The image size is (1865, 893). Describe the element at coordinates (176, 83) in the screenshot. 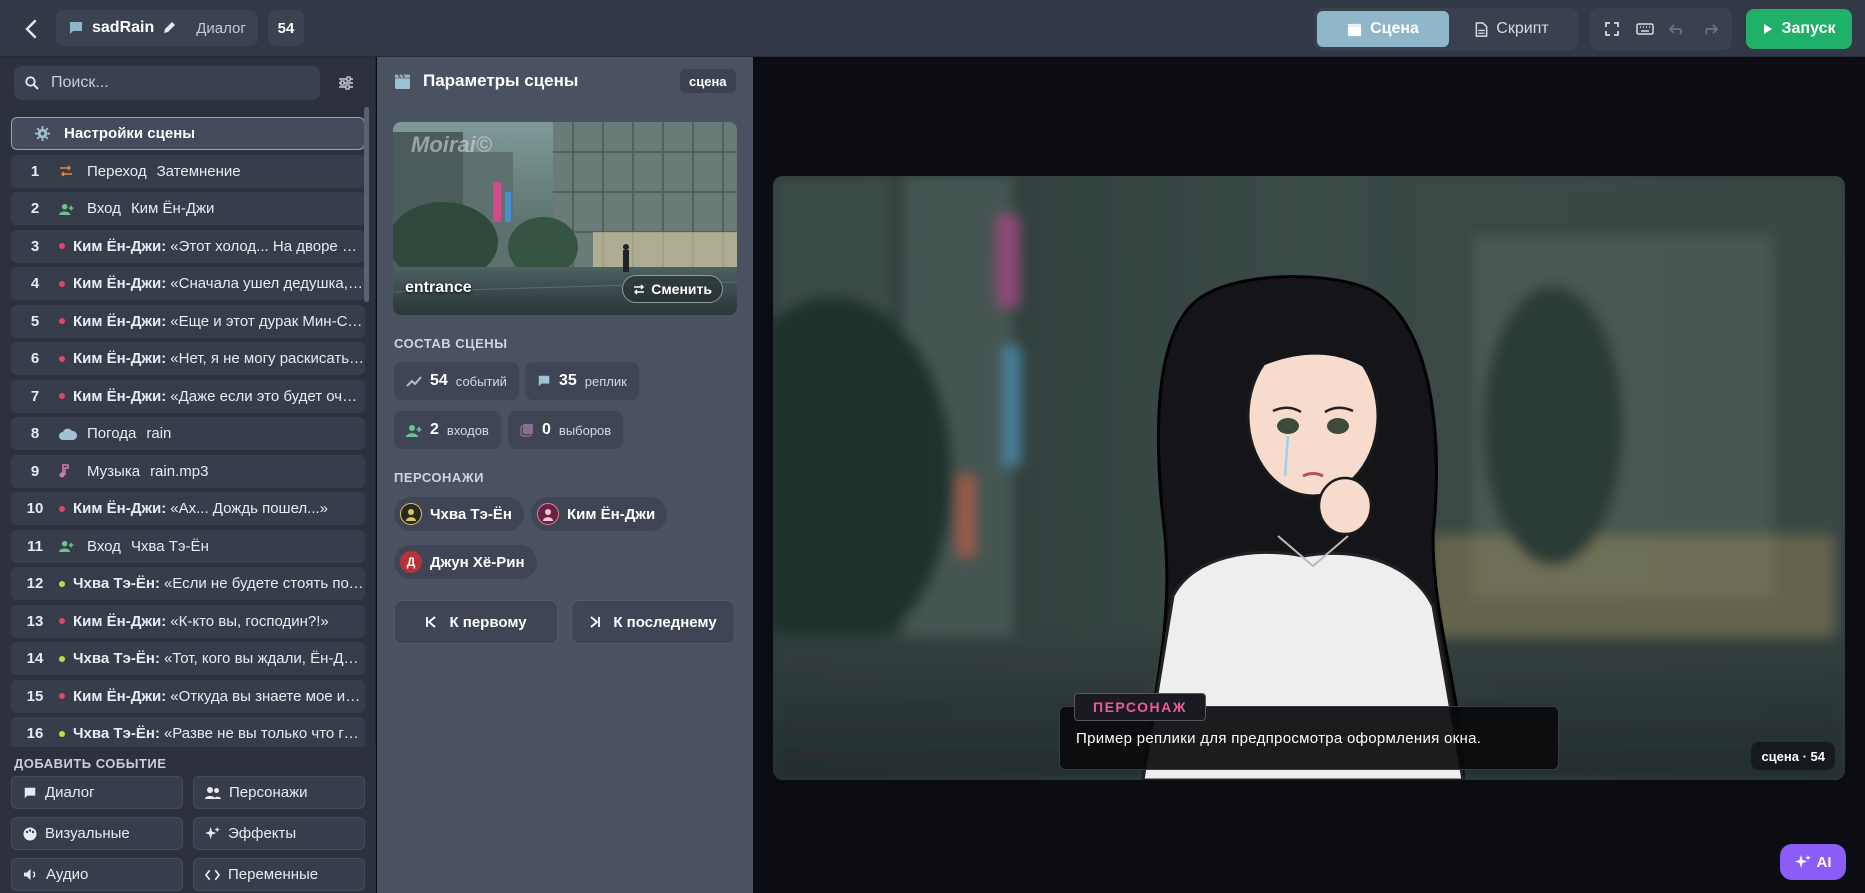

I see `search-input` at that location.